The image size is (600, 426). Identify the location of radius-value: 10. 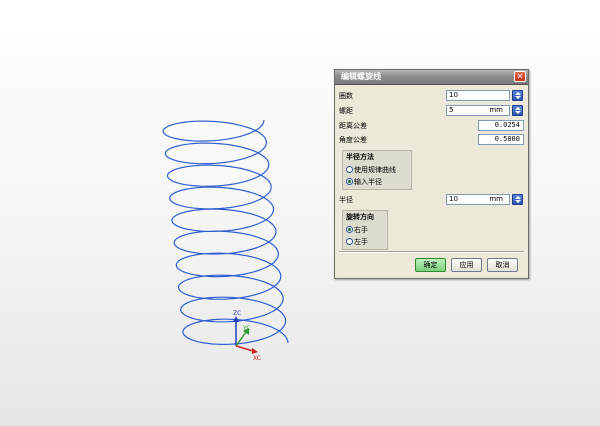
(453, 199).